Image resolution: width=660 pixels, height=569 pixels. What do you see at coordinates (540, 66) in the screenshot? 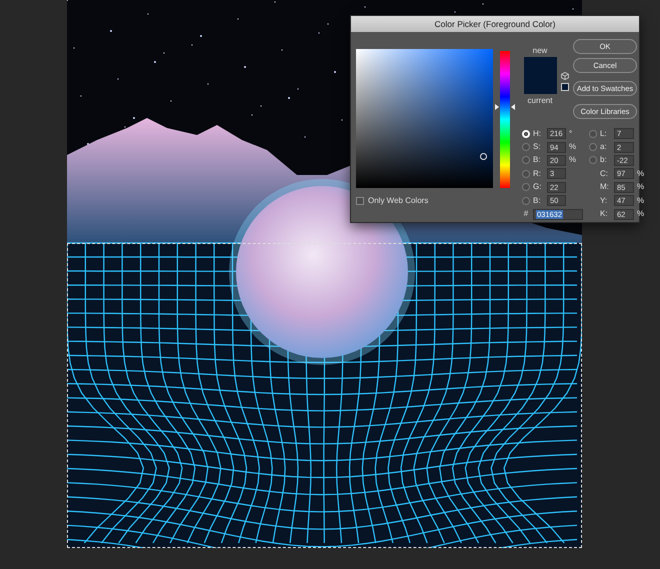
I see `new-color-swatch` at bounding box center [540, 66].